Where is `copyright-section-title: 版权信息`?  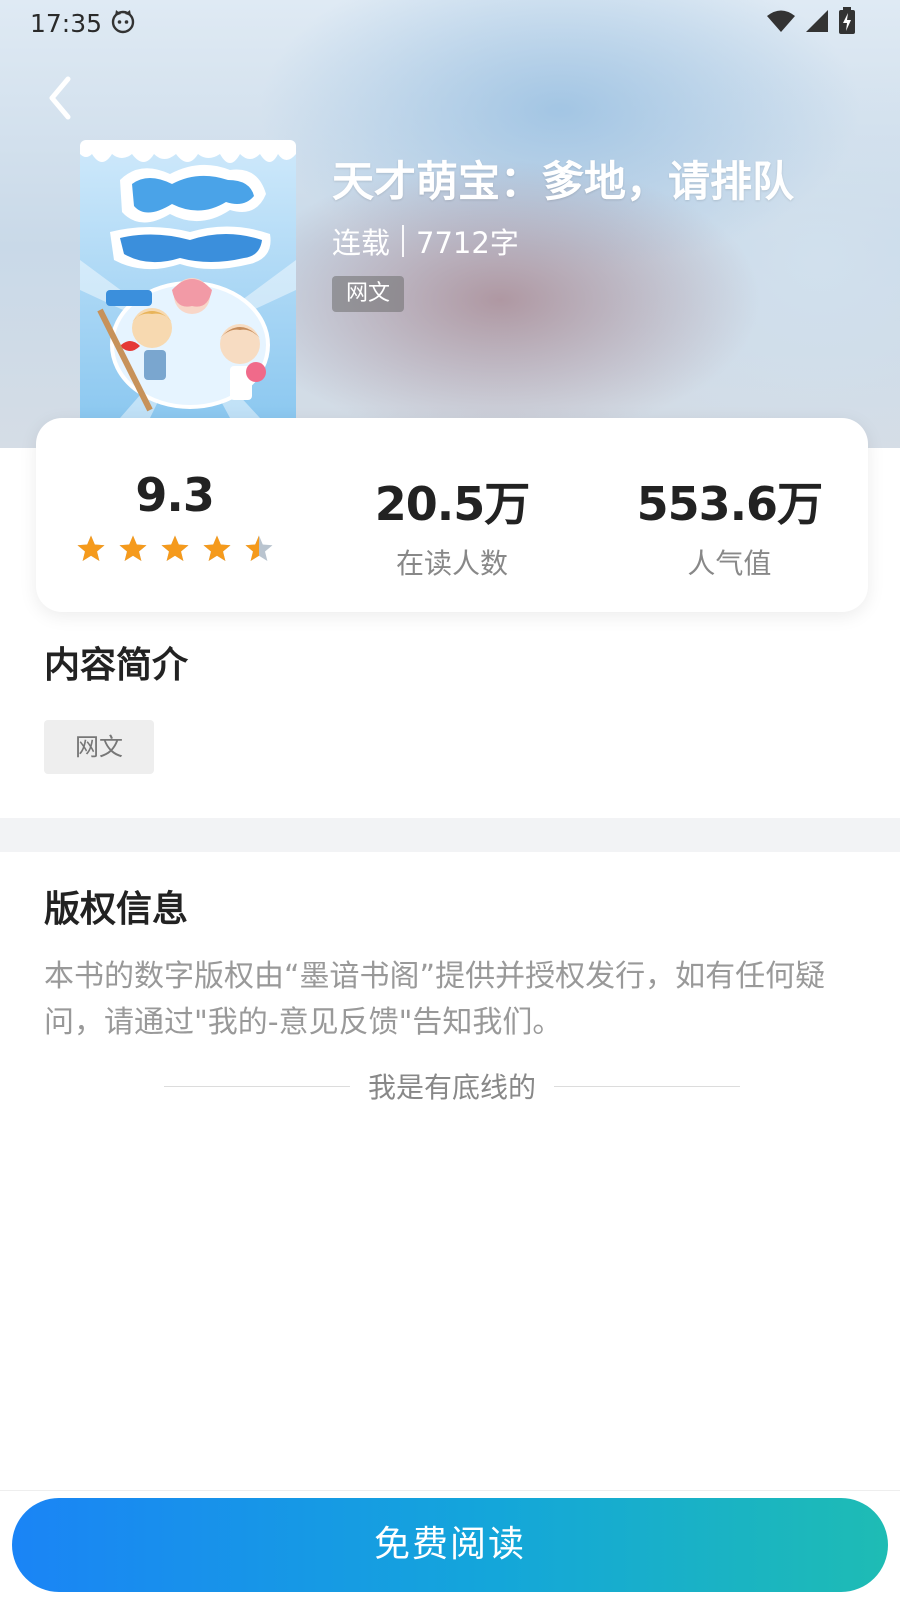 copyright-section-title: 版权信息 is located at coordinates (116, 909).